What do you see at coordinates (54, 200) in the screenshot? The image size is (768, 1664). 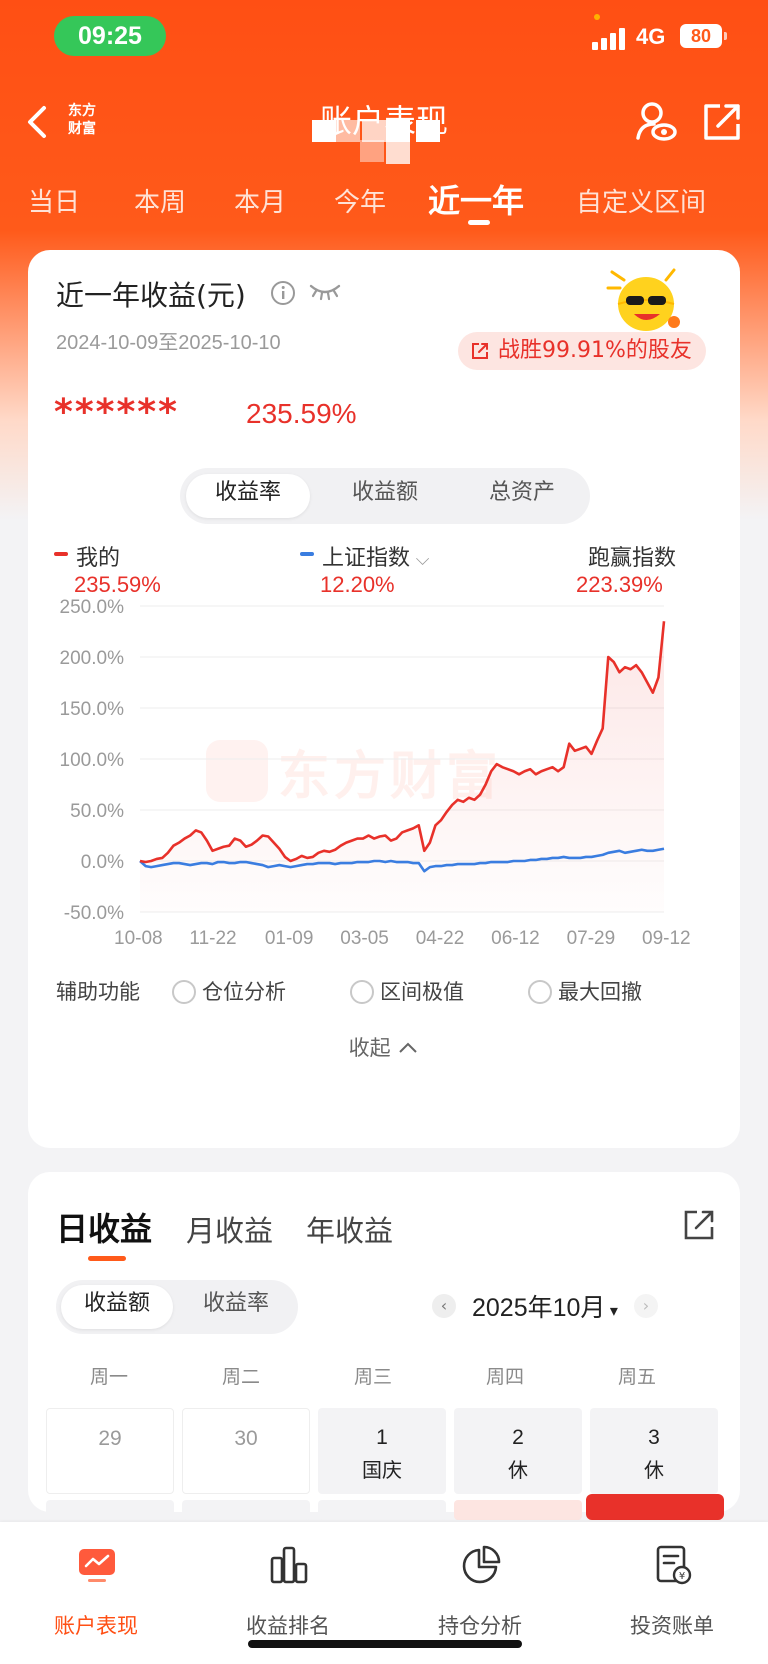 I see `tab-today: 当日` at bounding box center [54, 200].